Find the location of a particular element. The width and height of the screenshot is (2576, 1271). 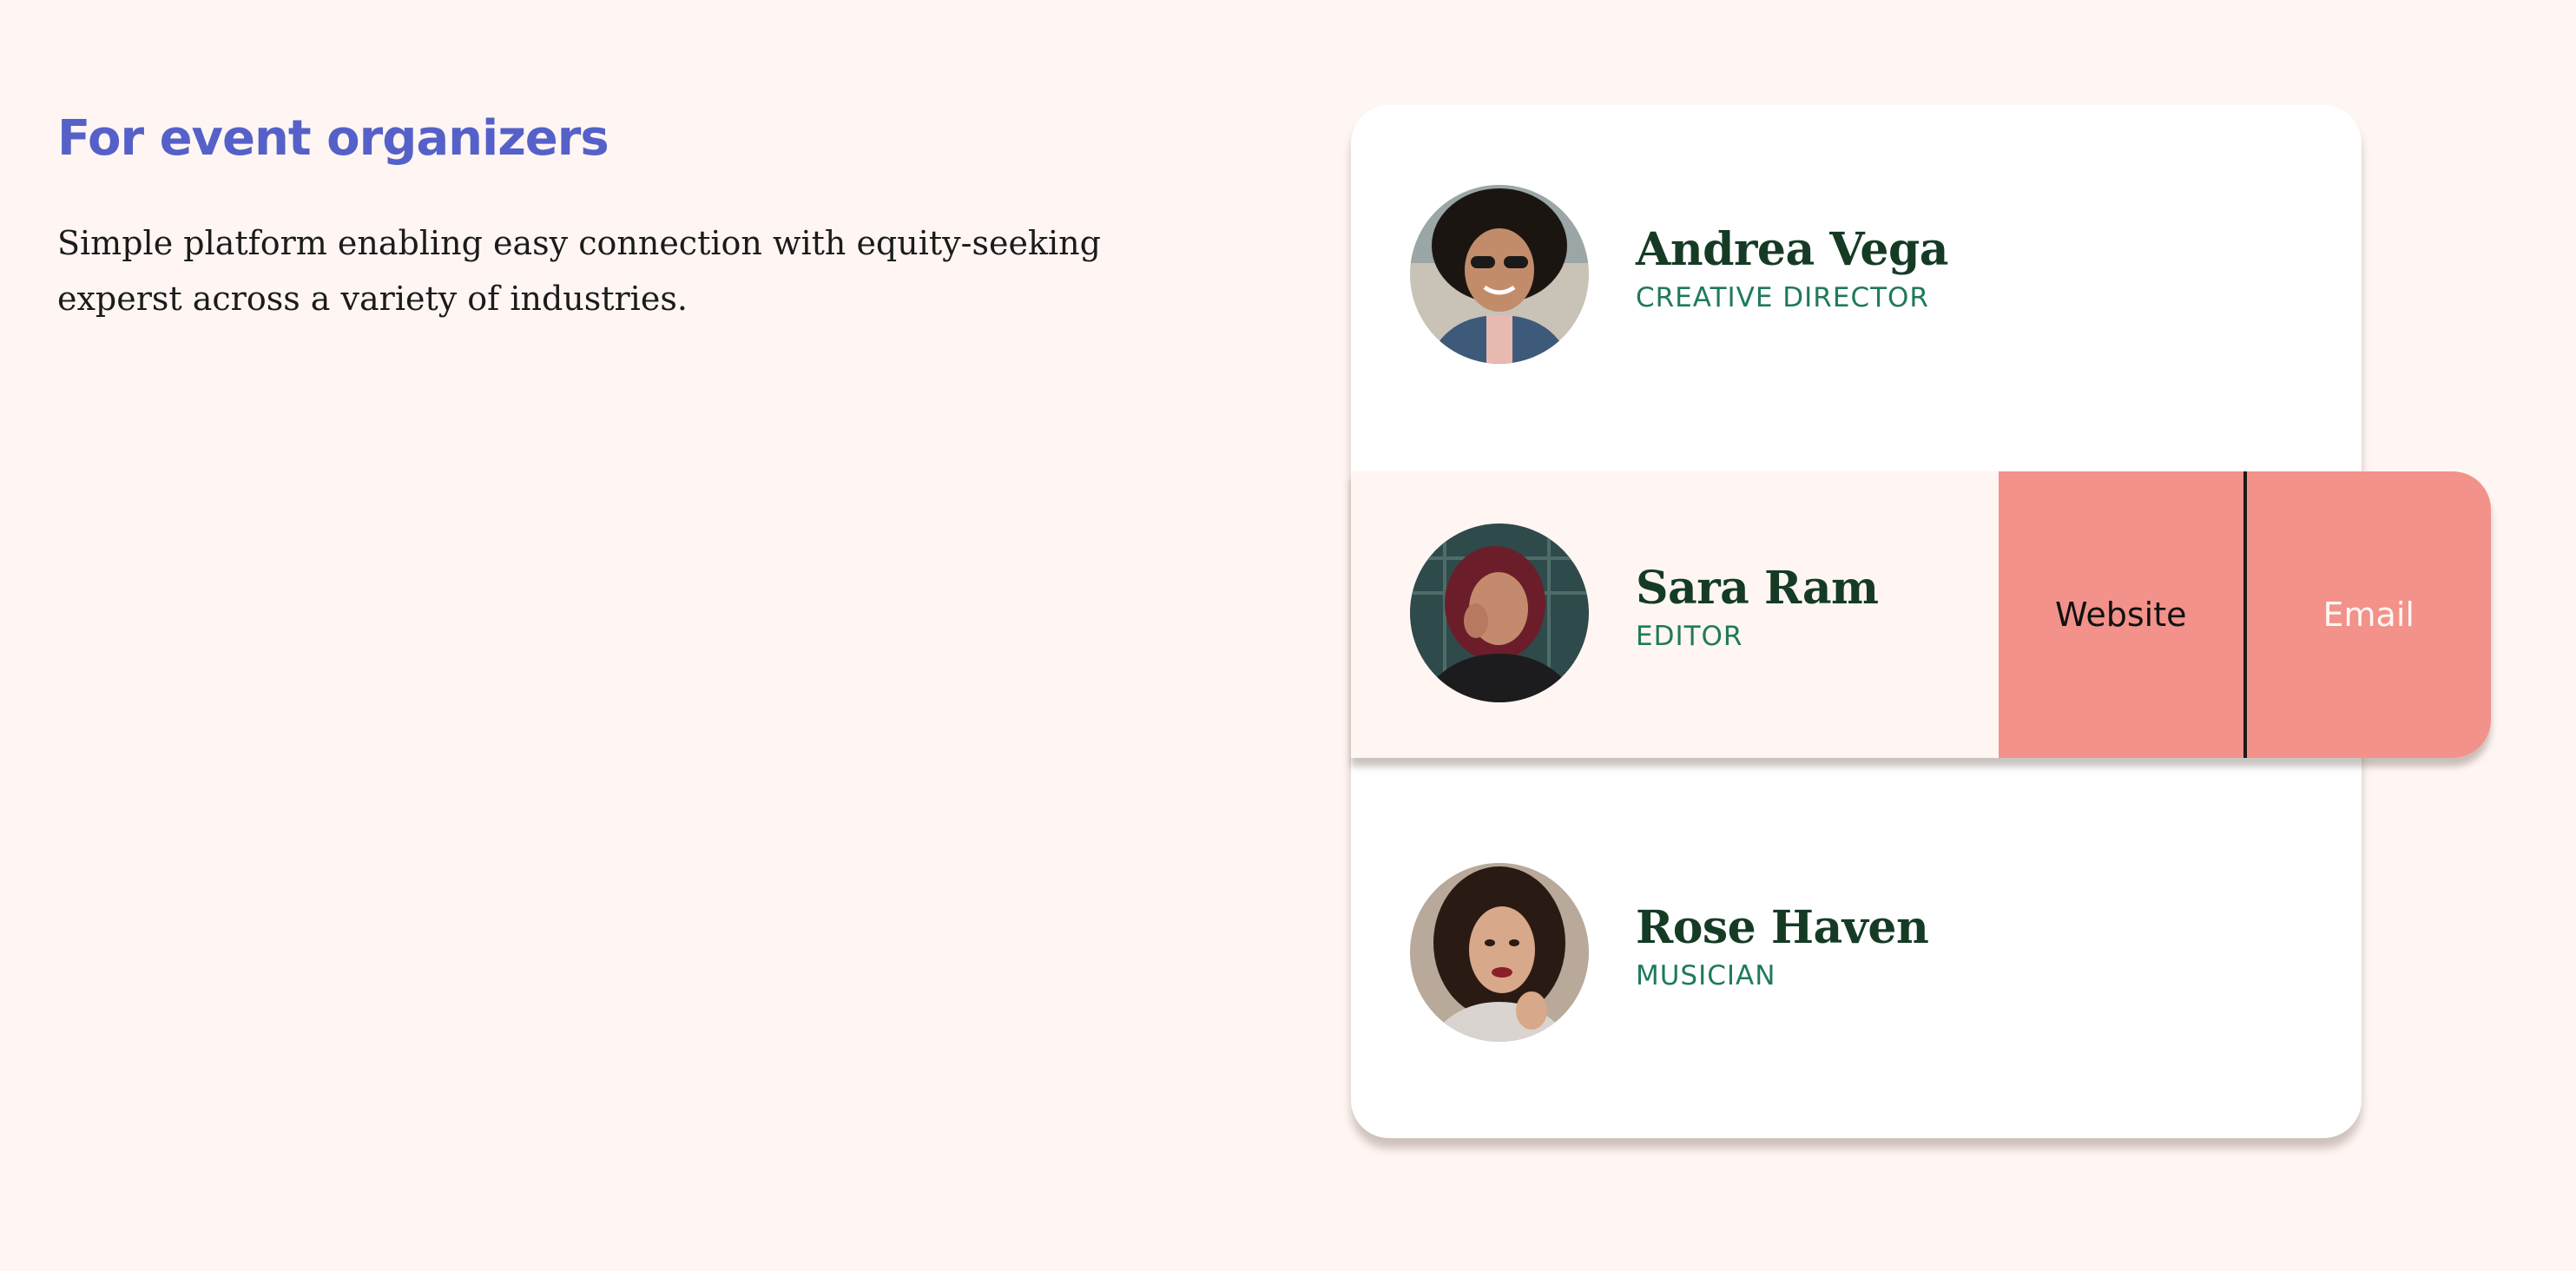

person-name: Andrea Vega is located at coordinates (1792, 249).